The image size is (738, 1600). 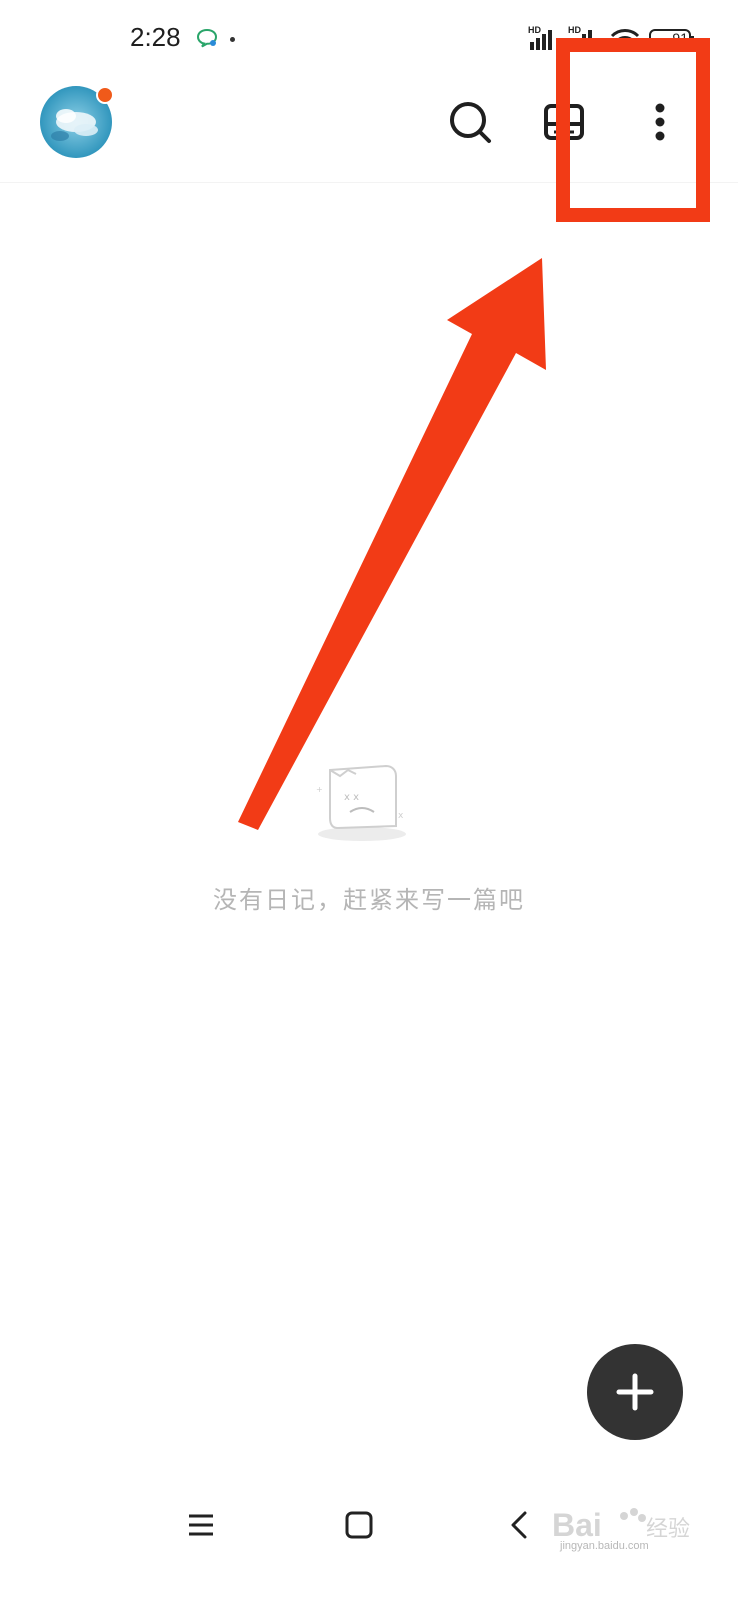 I want to click on menu-icon, so click(x=201, y=1525).